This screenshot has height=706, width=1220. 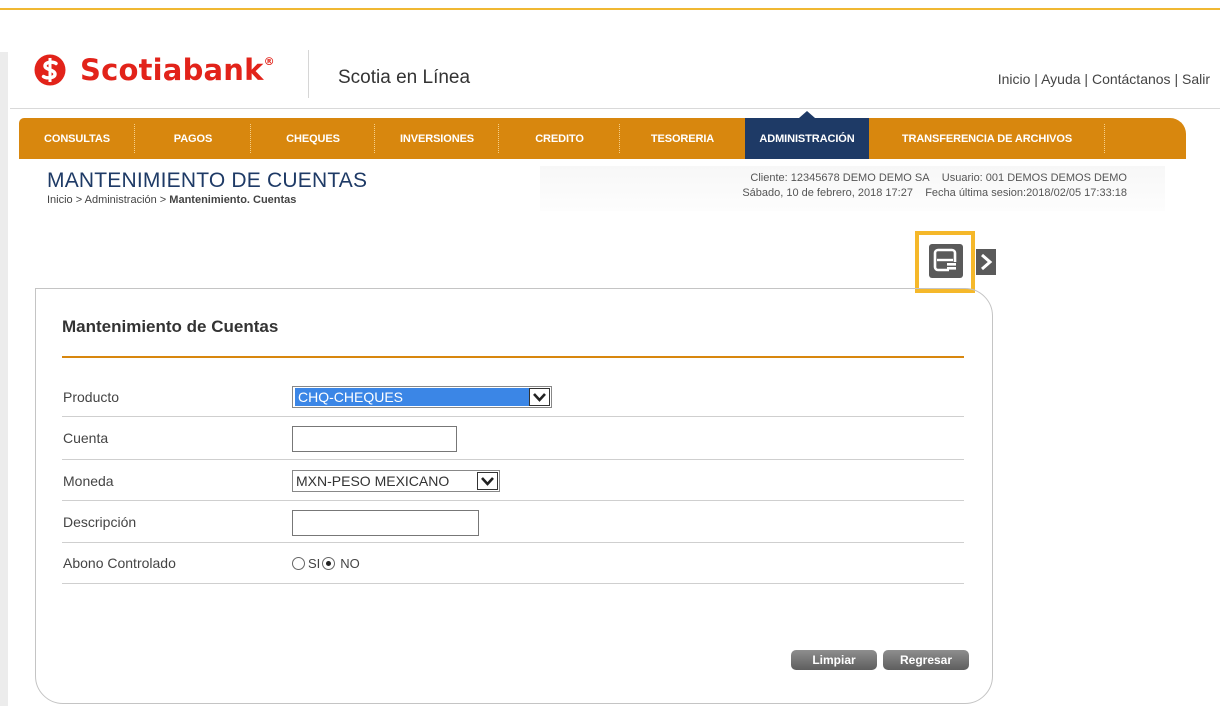 What do you see at coordinates (404, 77) in the screenshot?
I see `product-name: Scotia en Línea` at bounding box center [404, 77].